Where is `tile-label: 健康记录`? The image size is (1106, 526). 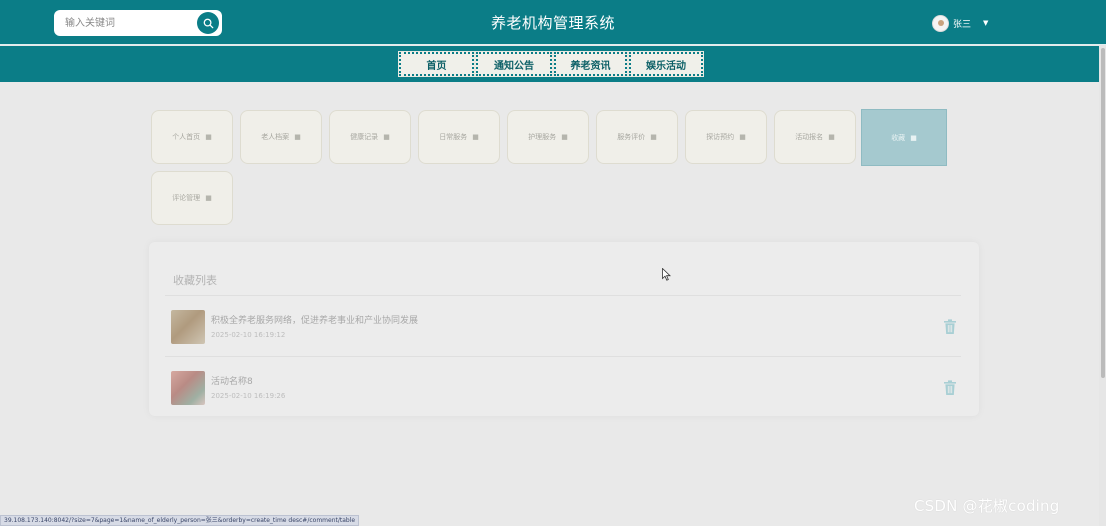 tile-label: 健康记录 is located at coordinates (364, 137).